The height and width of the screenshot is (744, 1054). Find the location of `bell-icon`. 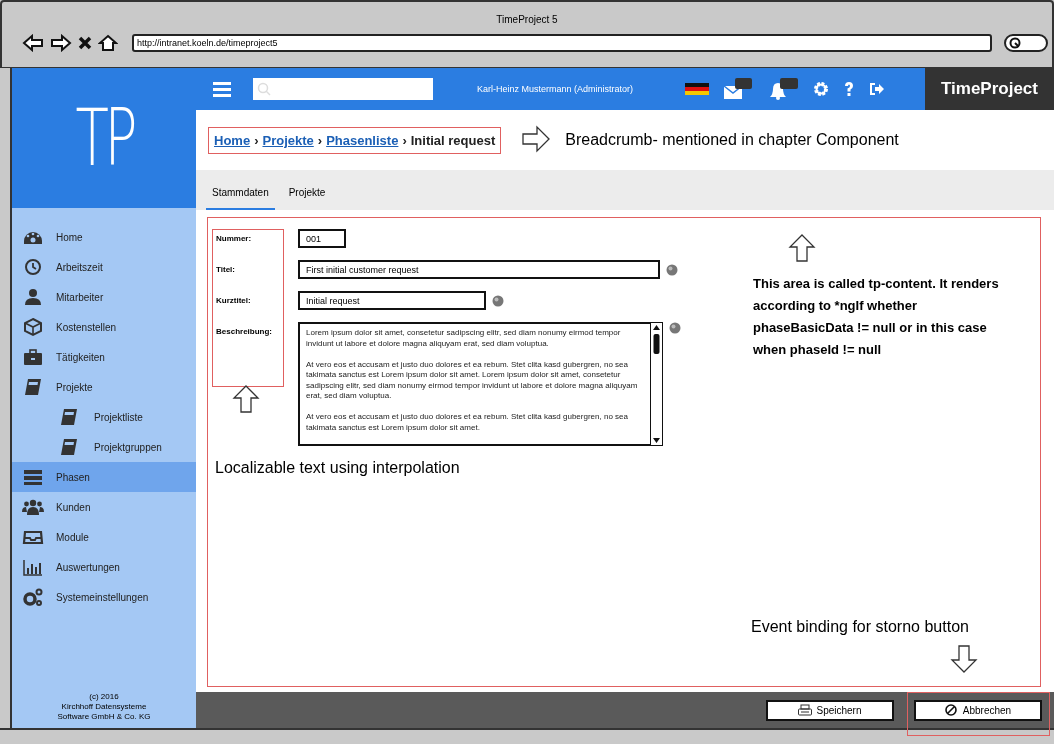

bell-icon is located at coordinates (783, 89).